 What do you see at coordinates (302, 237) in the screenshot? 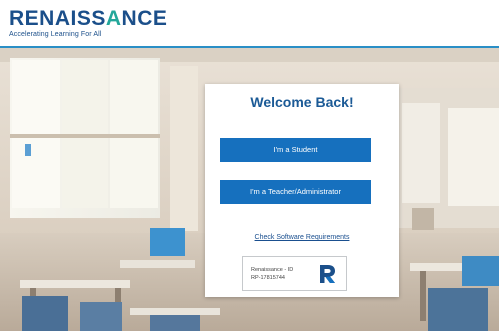
I see `software-requirements-link: Check Software Requirements` at bounding box center [302, 237].